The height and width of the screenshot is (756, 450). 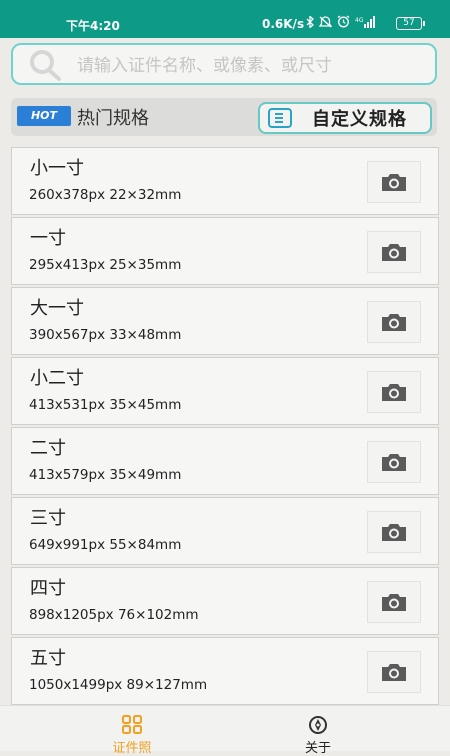 I want to click on size-name: 小二寸, so click(x=57, y=378).